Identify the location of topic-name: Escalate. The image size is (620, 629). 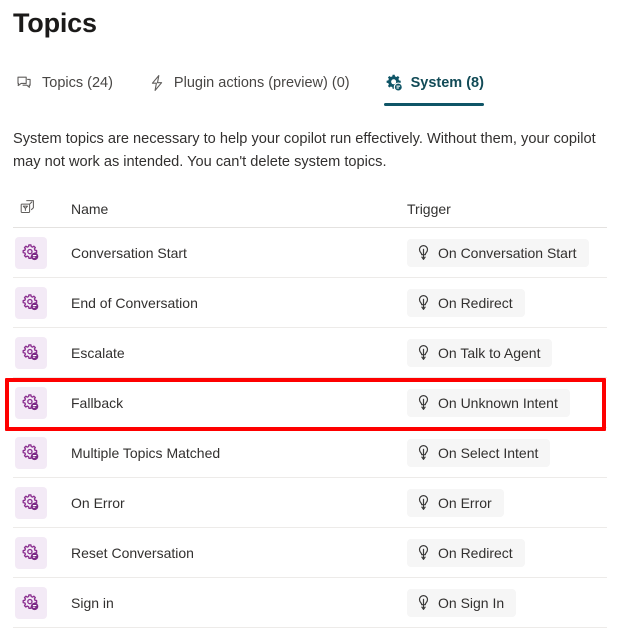
(98, 352).